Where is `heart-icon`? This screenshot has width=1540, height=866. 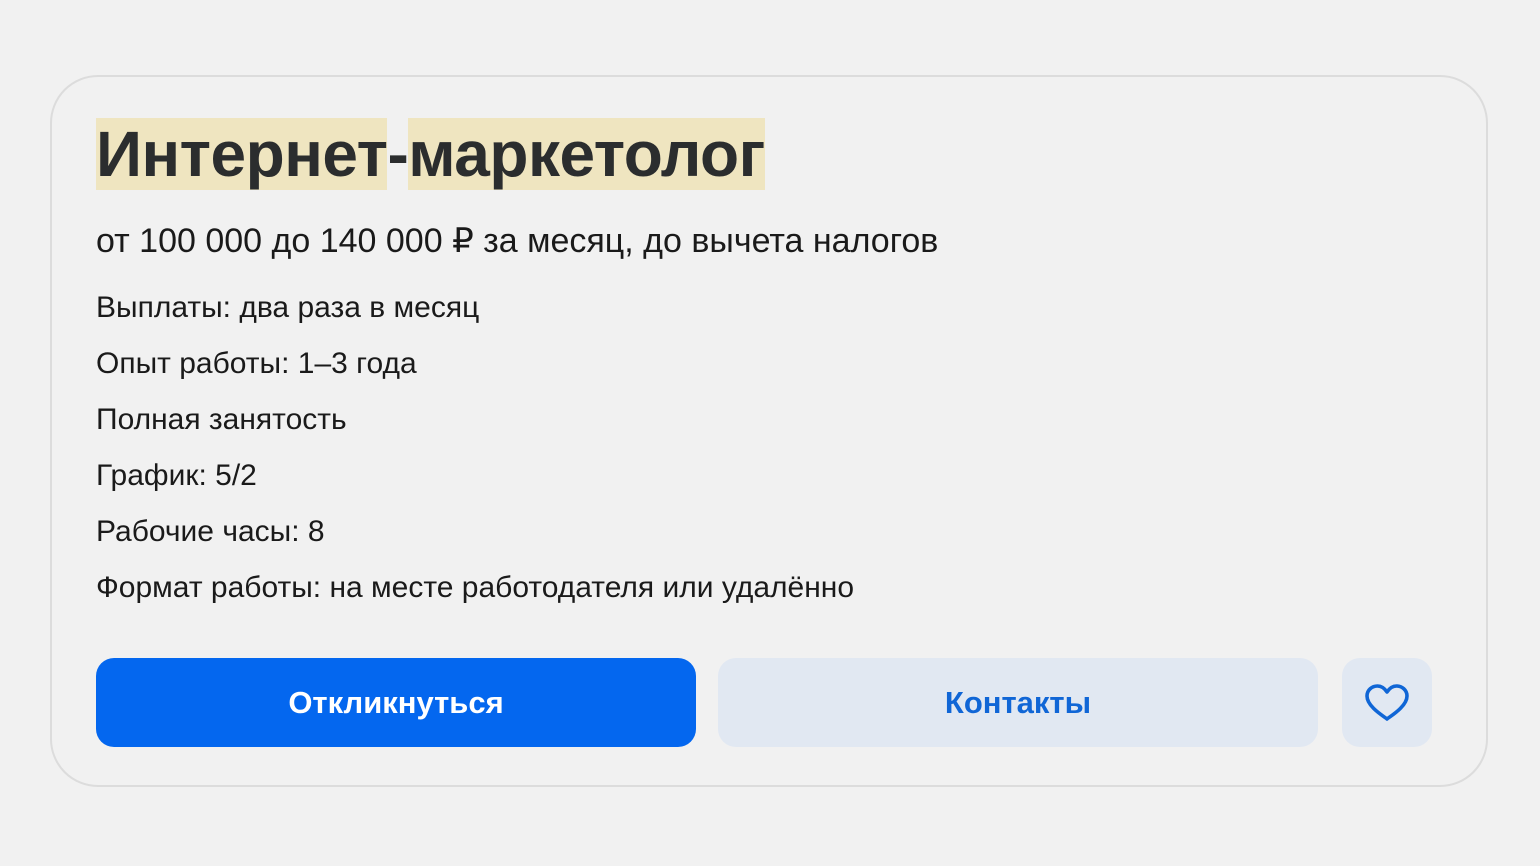 heart-icon is located at coordinates (1387, 702).